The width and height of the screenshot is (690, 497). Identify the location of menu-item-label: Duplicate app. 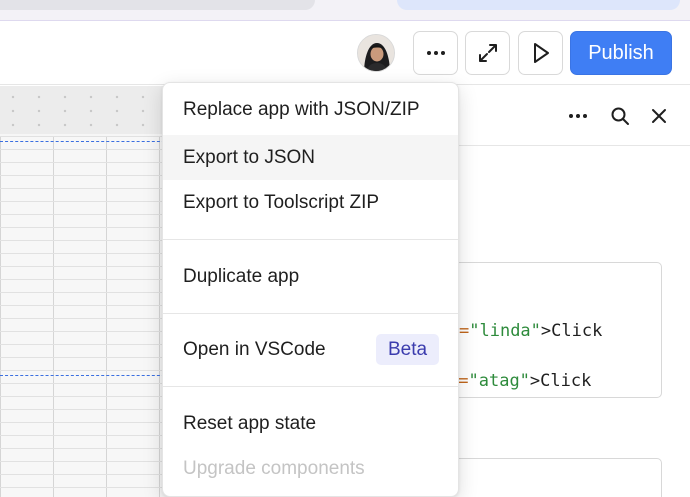
(241, 276).